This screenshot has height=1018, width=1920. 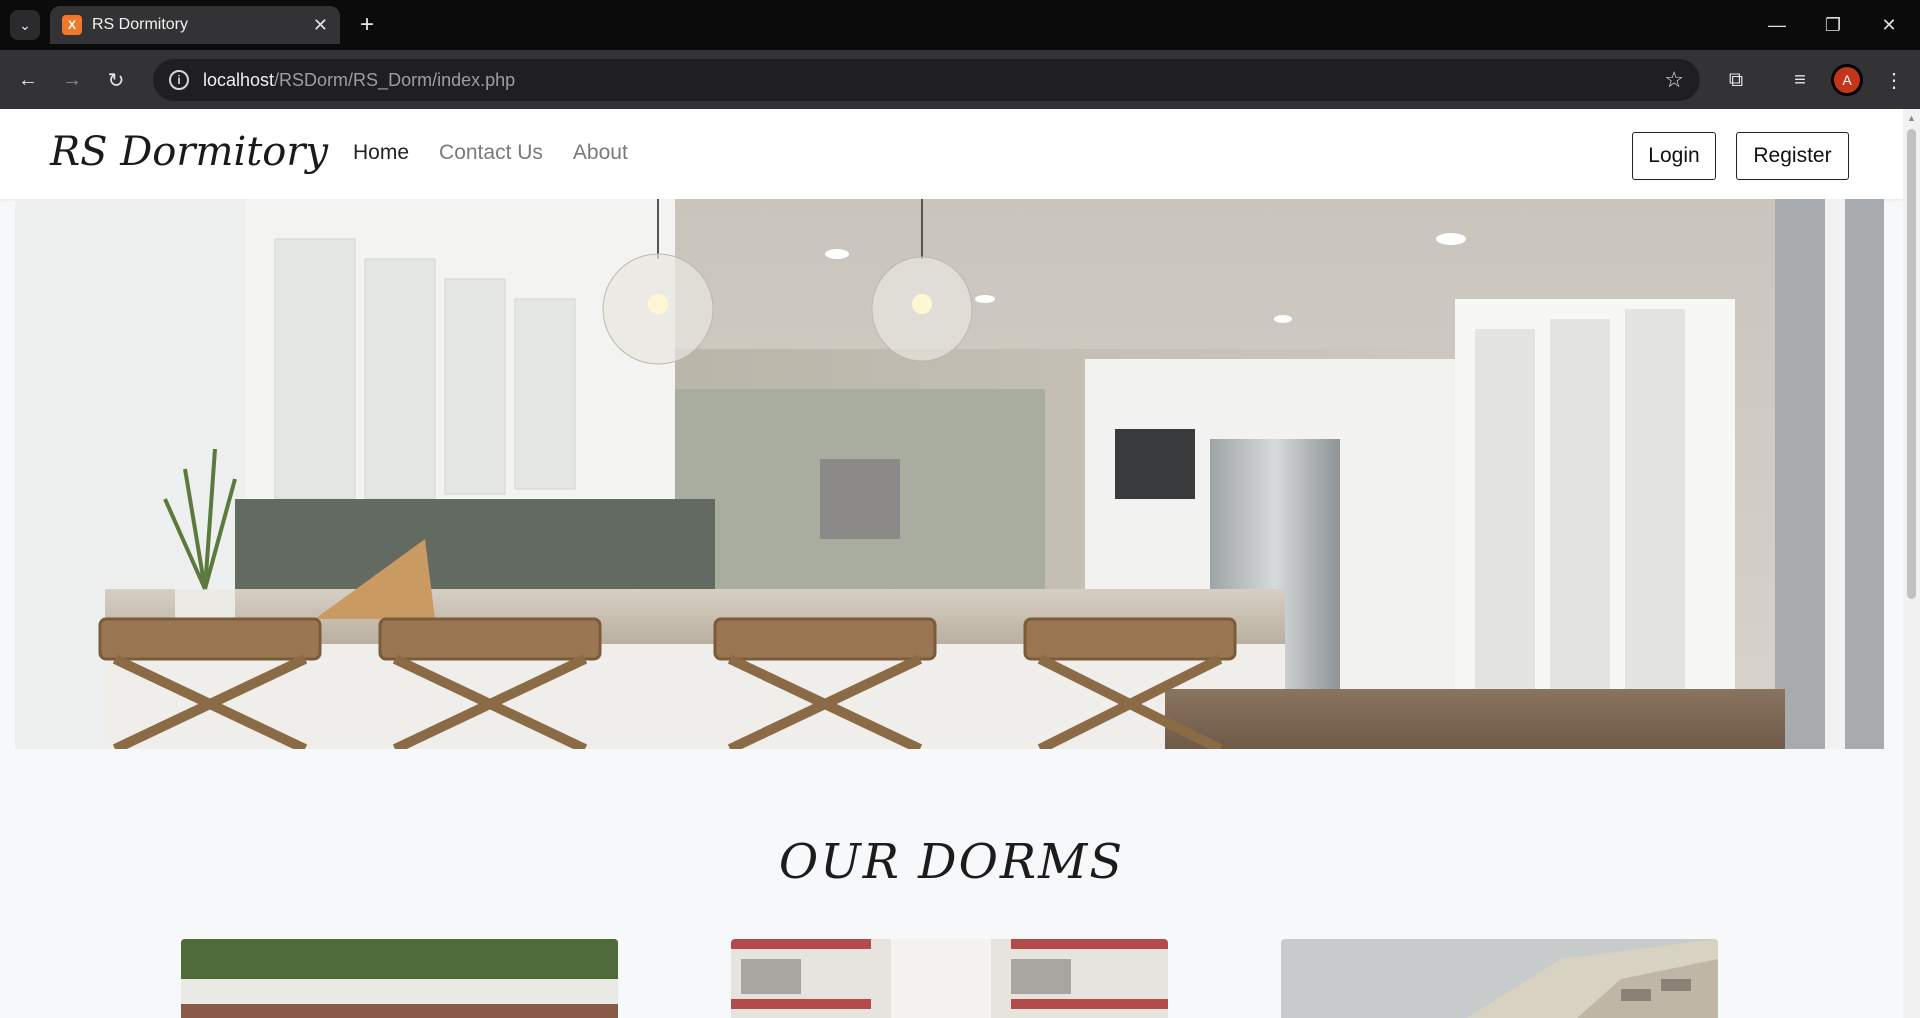 I want to click on tab-search-icon: ⌄, so click(x=25, y=25).